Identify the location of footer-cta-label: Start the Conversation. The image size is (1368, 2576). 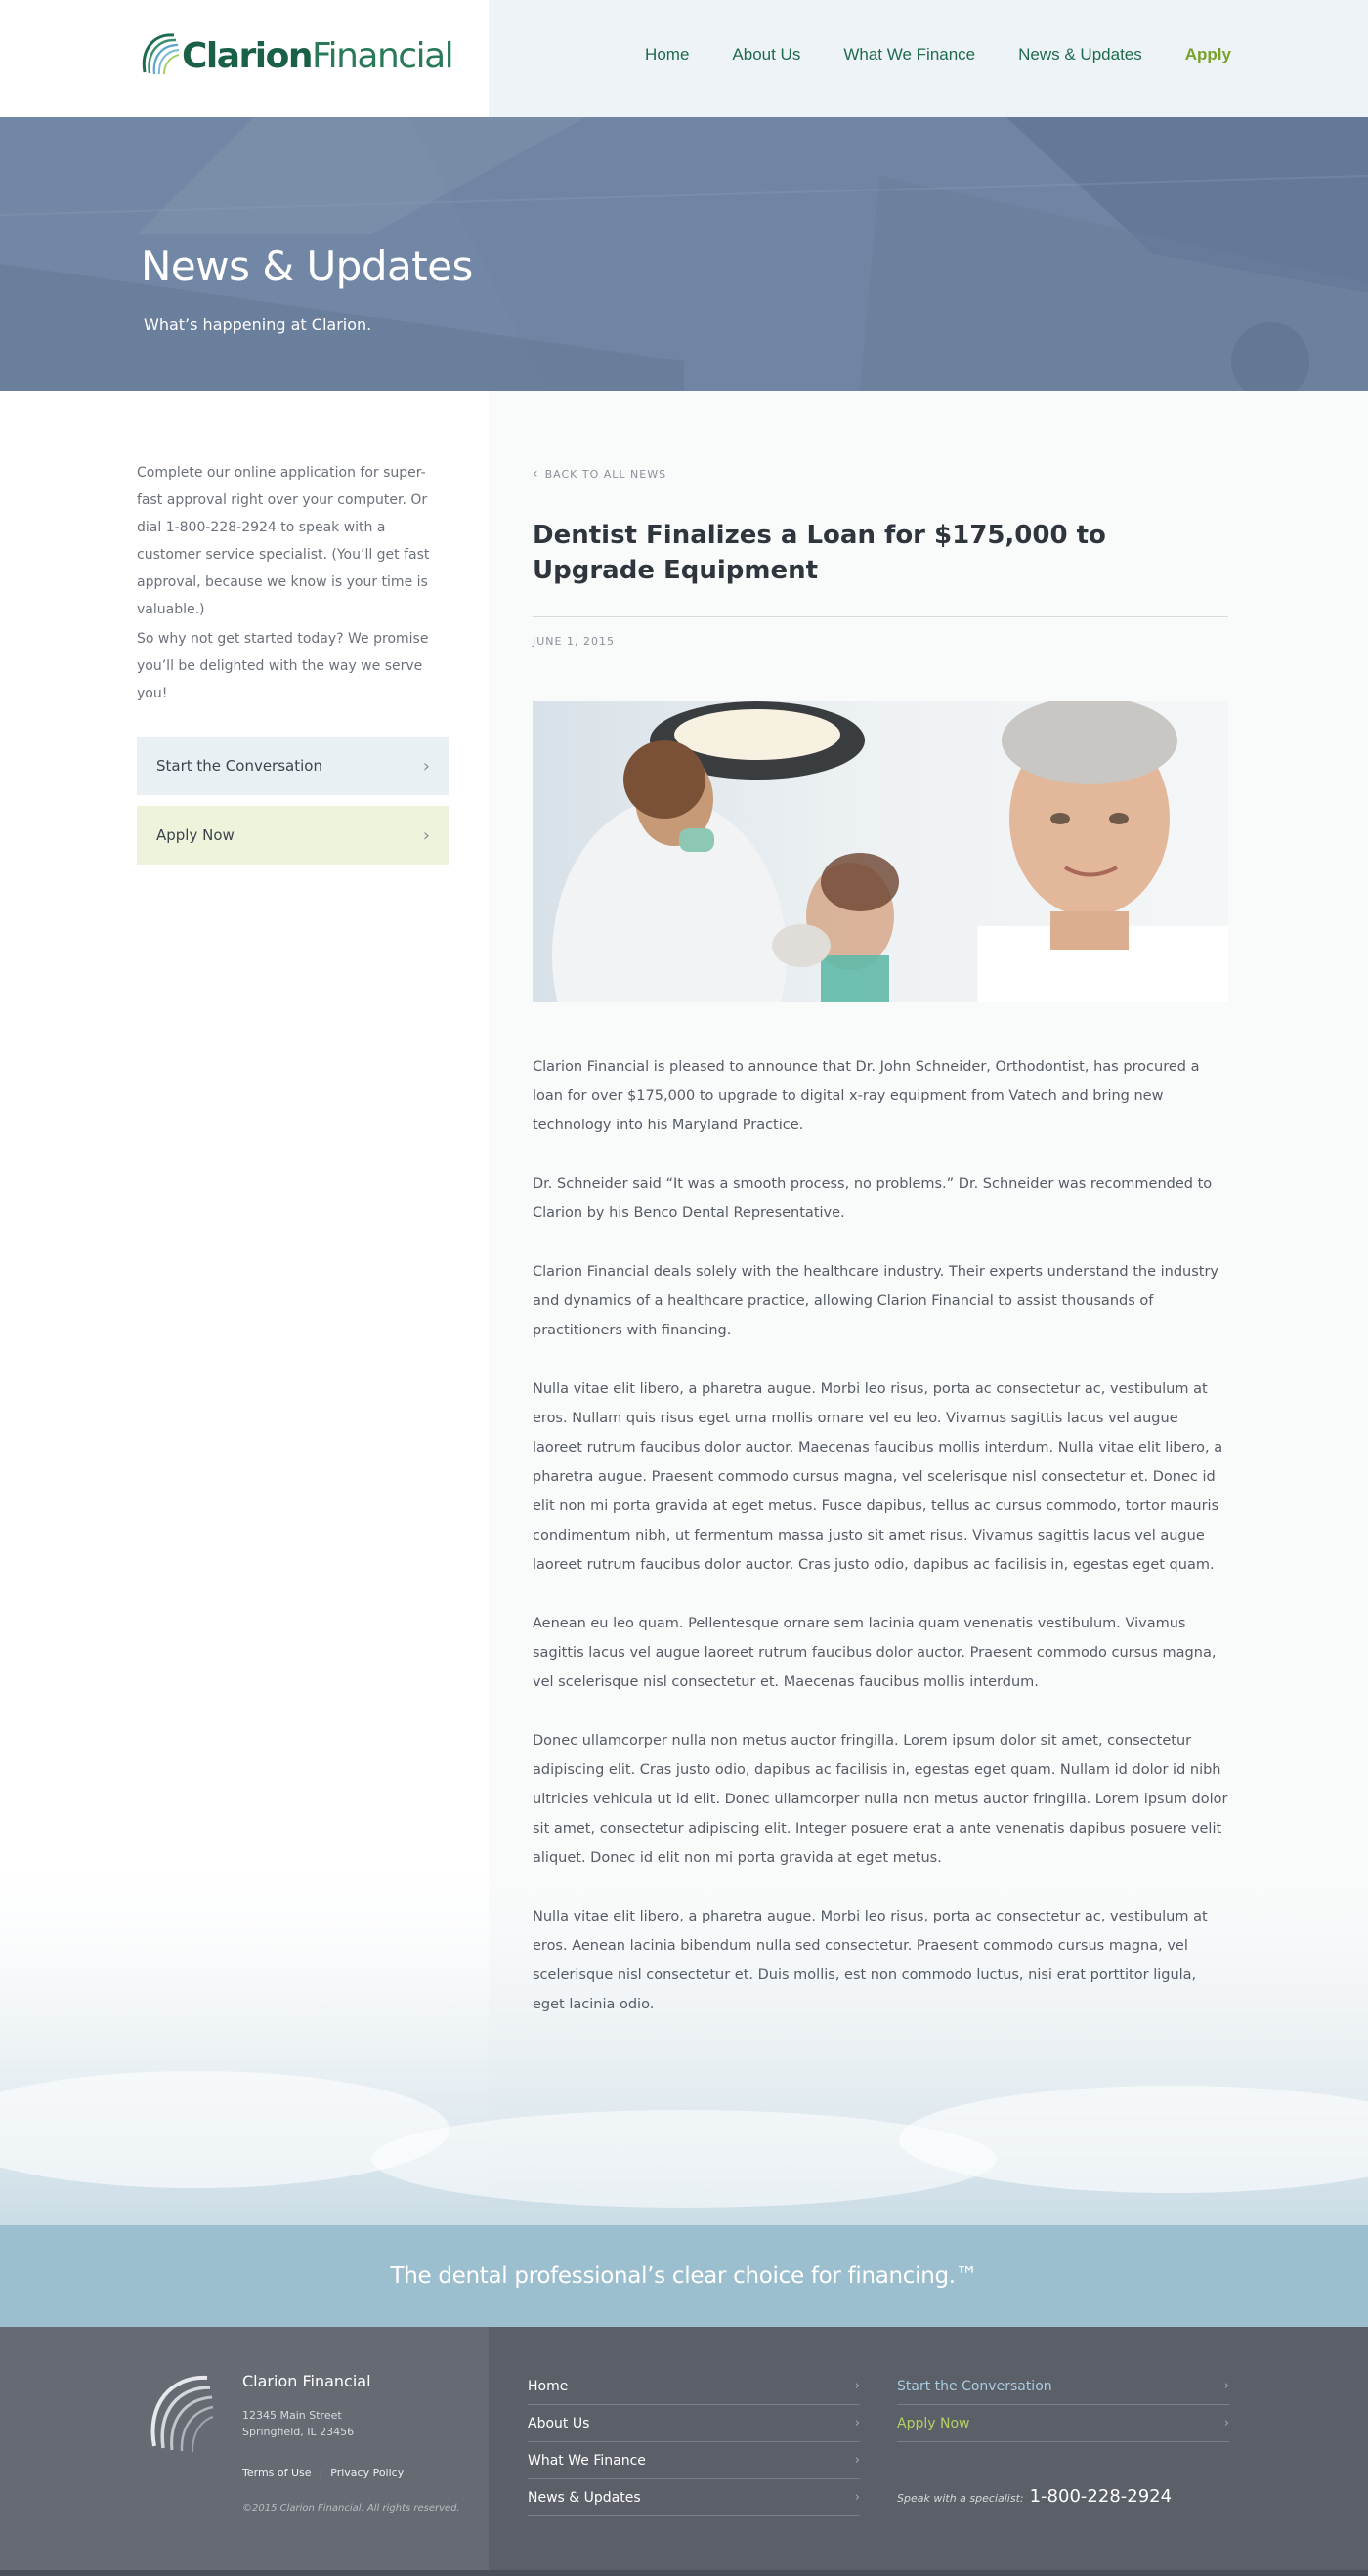
(974, 2386).